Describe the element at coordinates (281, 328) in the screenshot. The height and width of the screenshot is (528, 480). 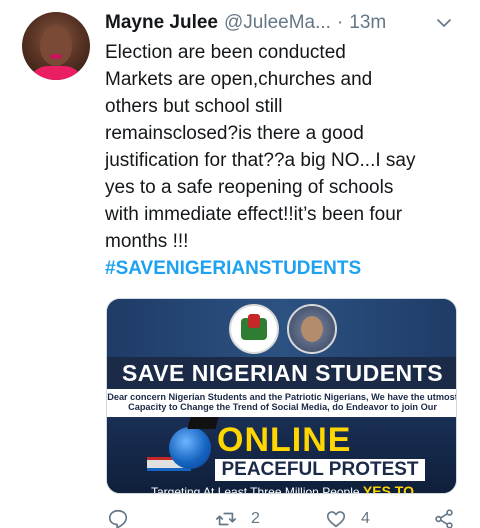
I see `banner-top-band` at that location.